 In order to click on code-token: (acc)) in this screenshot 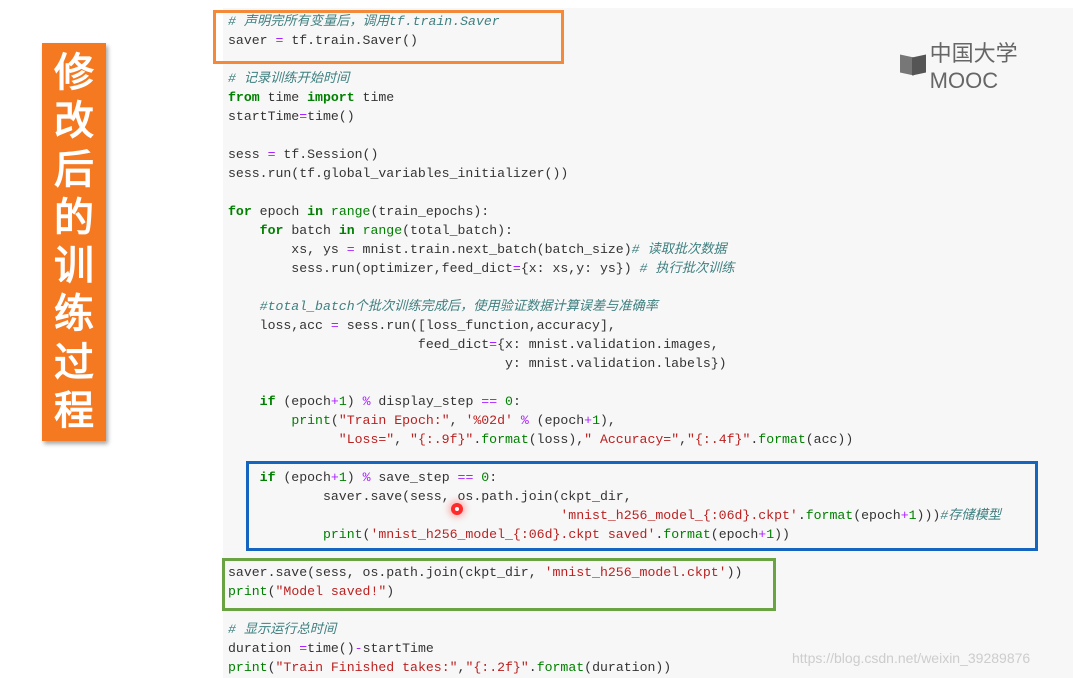, I will do `click(829, 439)`.